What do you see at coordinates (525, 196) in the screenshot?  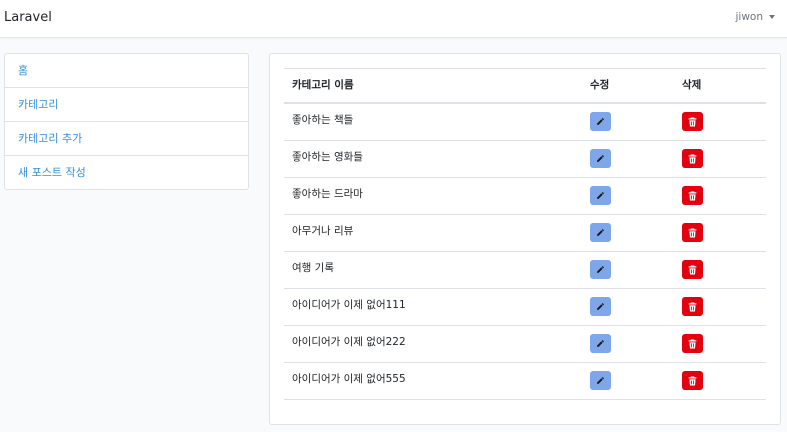 I see `table-row: 좋아하는 드라마` at bounding box center [525, 196].